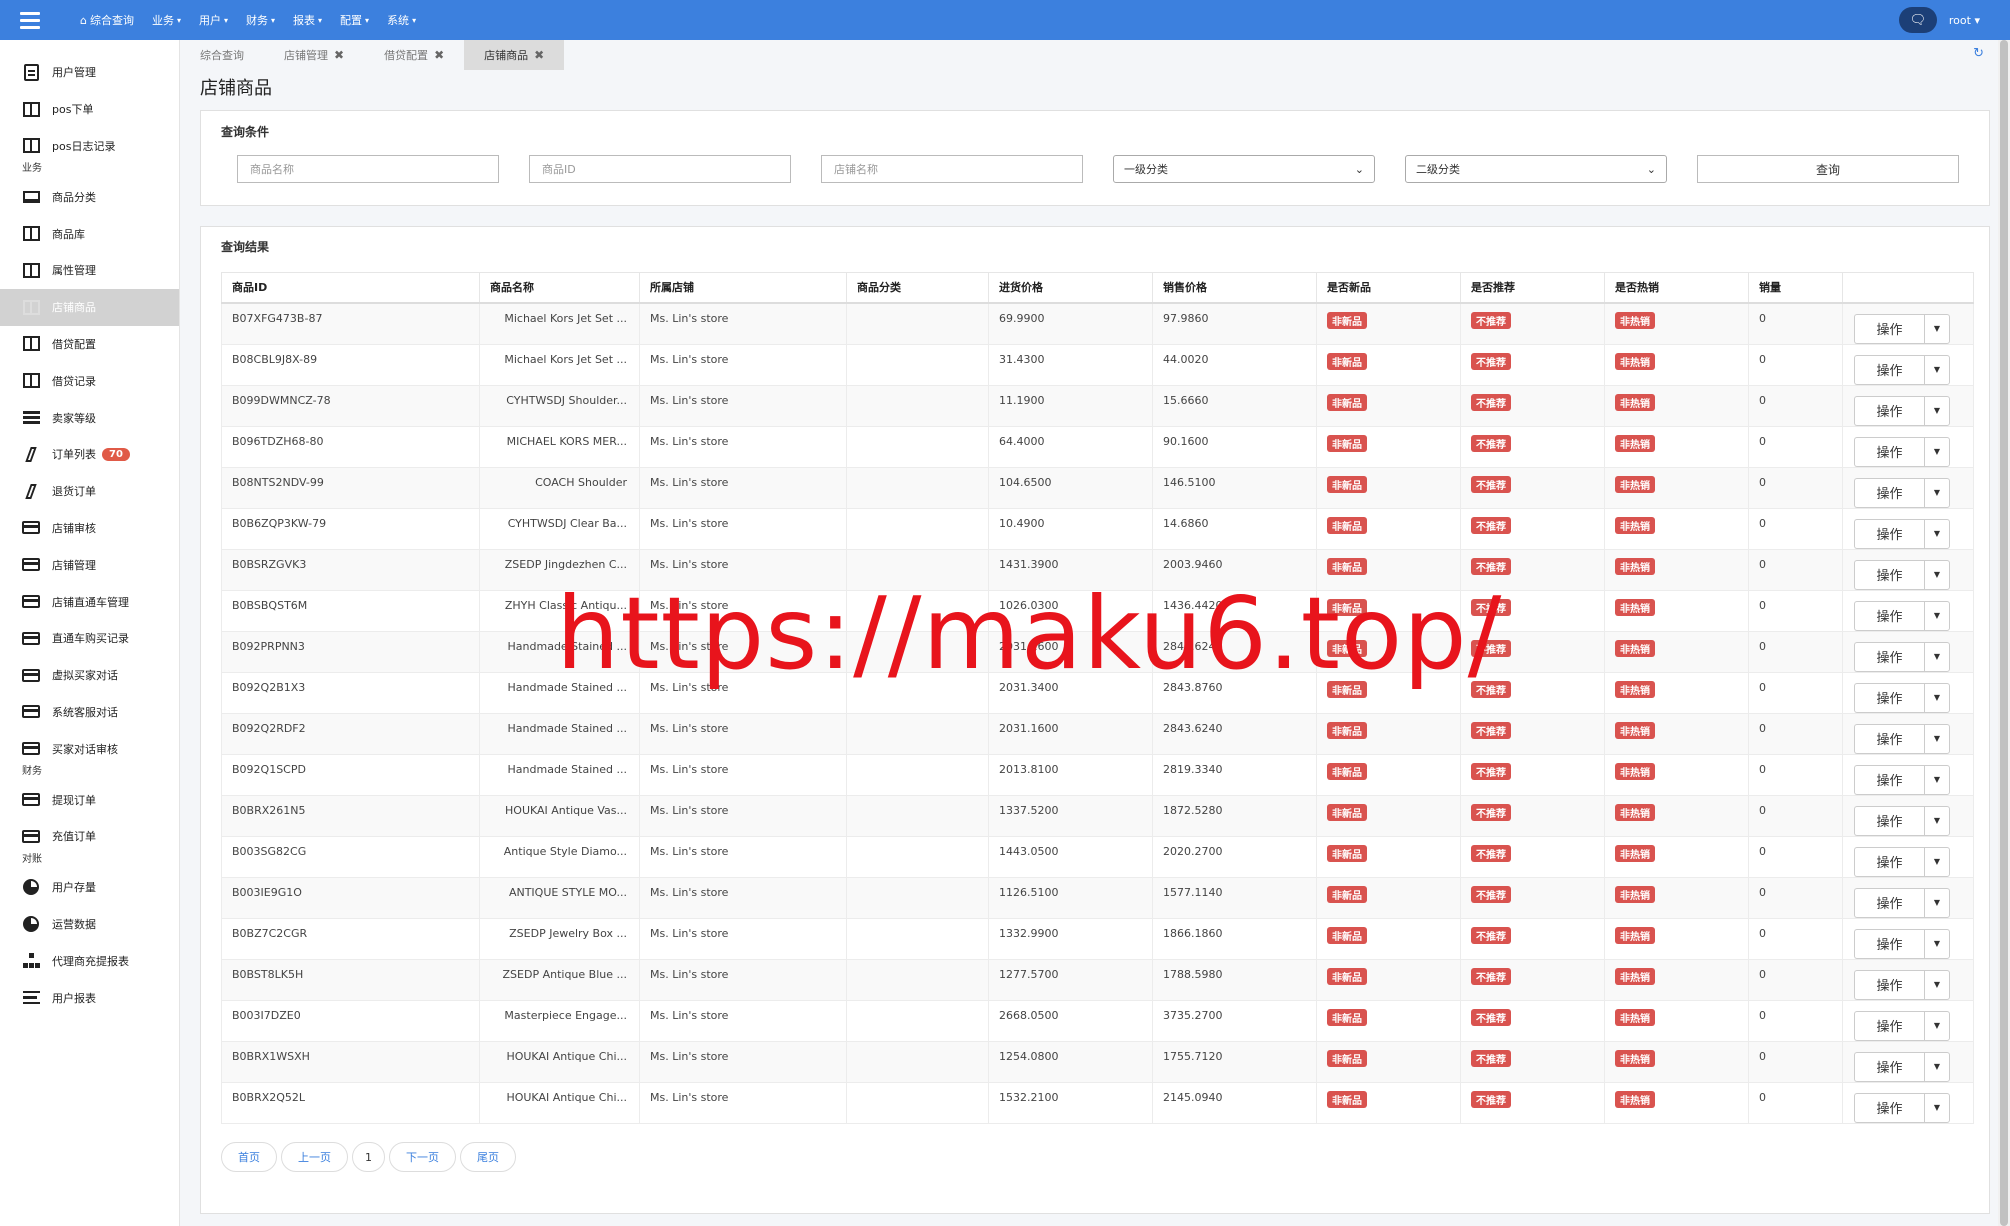 The image size is (2010, 1226). I want to click on sidebar-item: 店铺商品, so click(89, 307).